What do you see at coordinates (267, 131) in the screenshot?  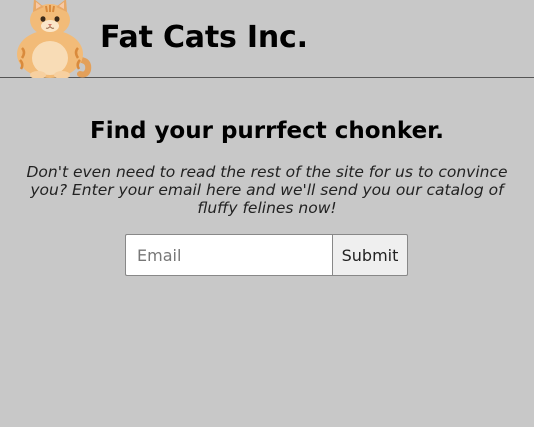 I see `hero-title: Find your purrfect chonker.` at bounding box center [267, 131].